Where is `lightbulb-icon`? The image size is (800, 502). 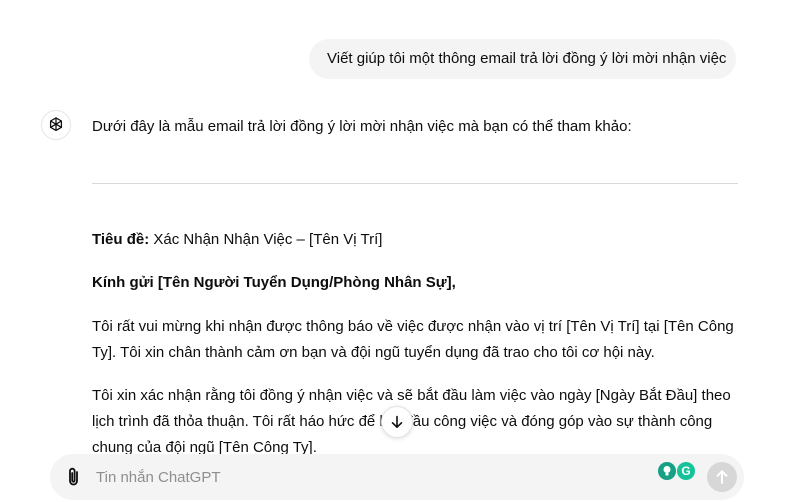 lightbulb-icon is located at coordinates (667, 471).